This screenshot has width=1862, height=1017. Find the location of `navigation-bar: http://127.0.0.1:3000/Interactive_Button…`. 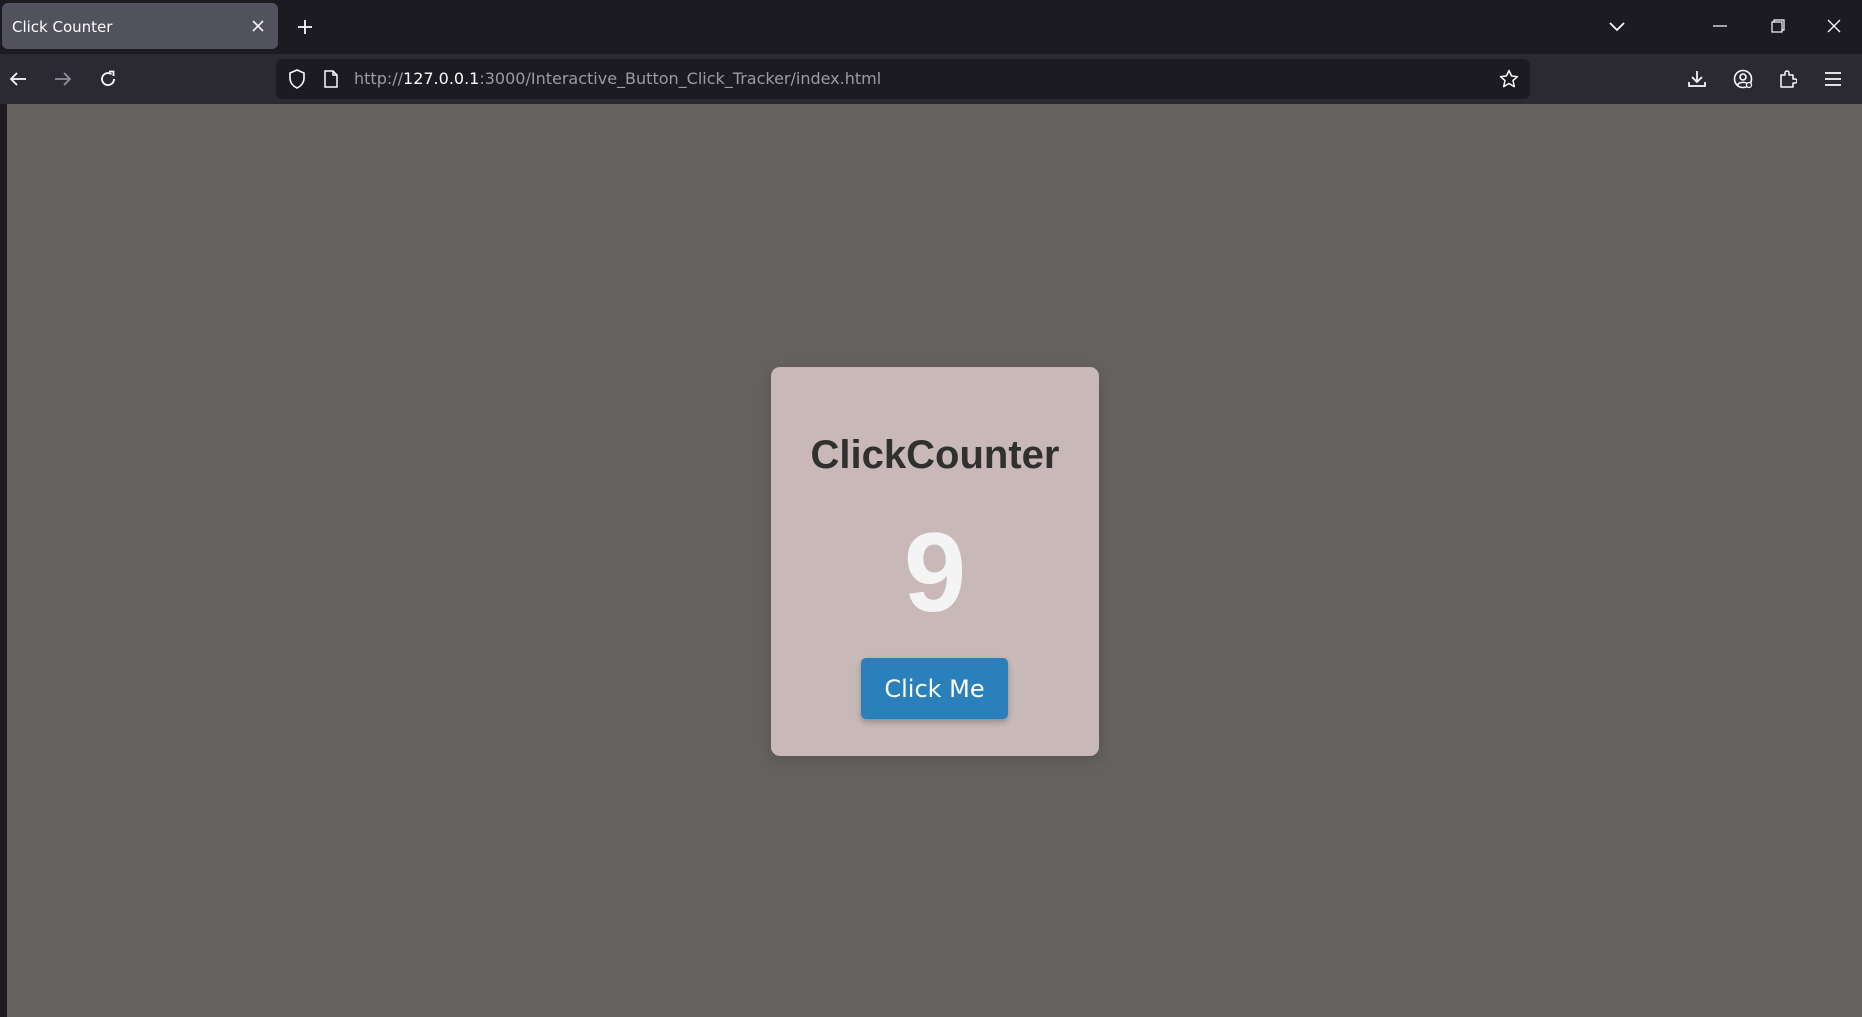

navigation-bar: http://127.0.0.1:3000/Interactive_Button… is located at coordinates (931, 79).